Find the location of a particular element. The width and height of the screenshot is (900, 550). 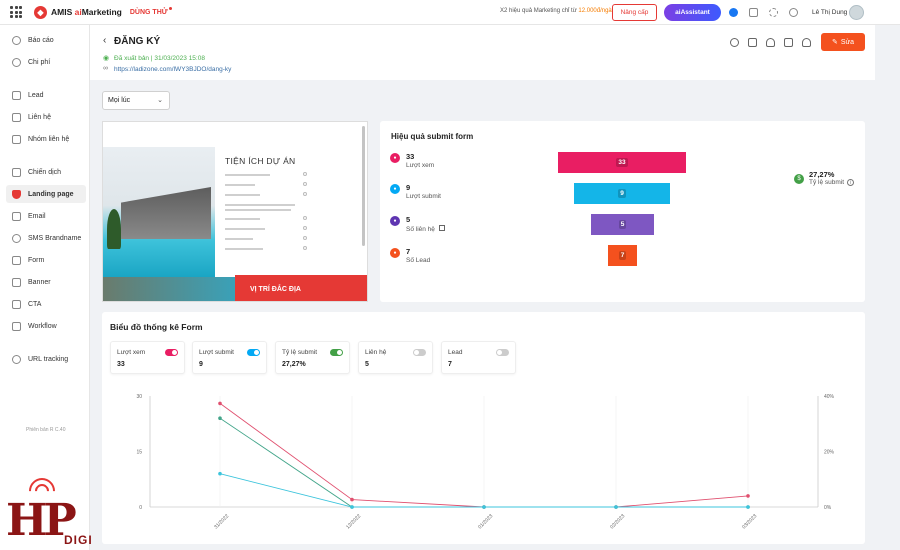

page-title: ĐĂNG KÝ is located at coordinates (137, 41).